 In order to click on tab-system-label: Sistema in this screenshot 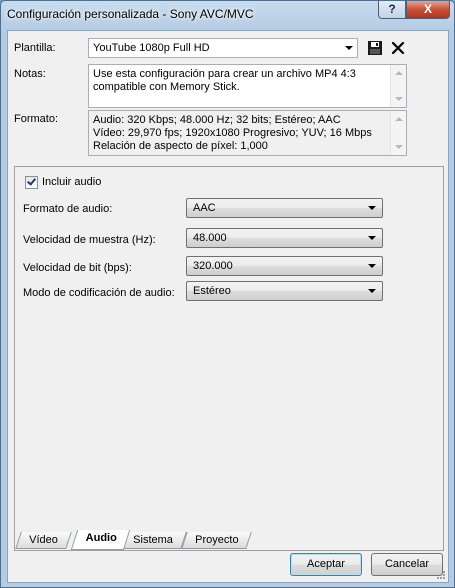, I will do `click(153, 540)`.